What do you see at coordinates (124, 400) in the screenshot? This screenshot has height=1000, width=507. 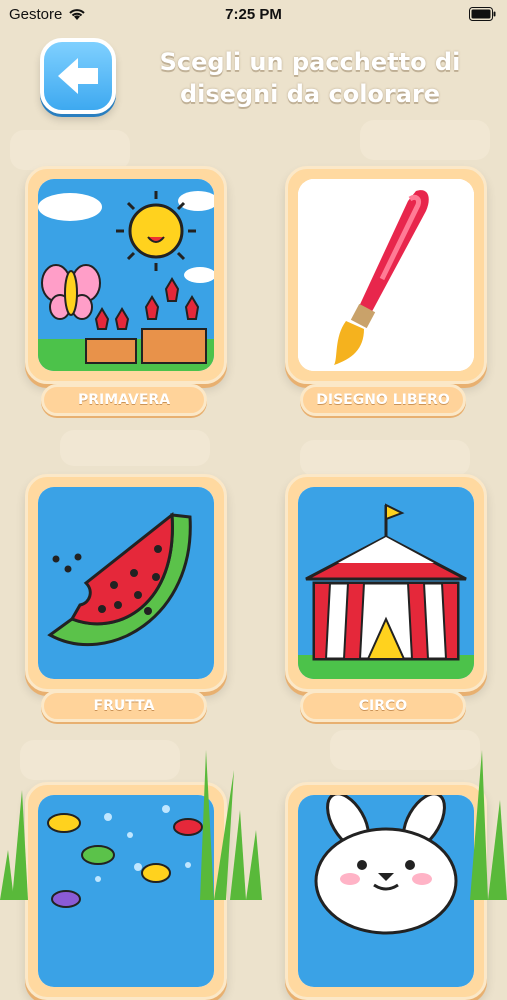 I see `pack-label-primavera: PRIMAVERA` at bounding box center [124, 400].